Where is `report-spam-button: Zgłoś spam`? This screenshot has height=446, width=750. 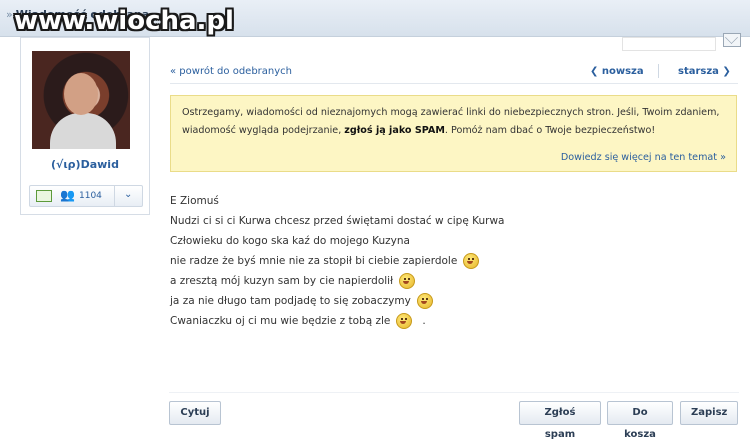 report-spam-button: Zgłoś spam is located at coordinates (560, 420).